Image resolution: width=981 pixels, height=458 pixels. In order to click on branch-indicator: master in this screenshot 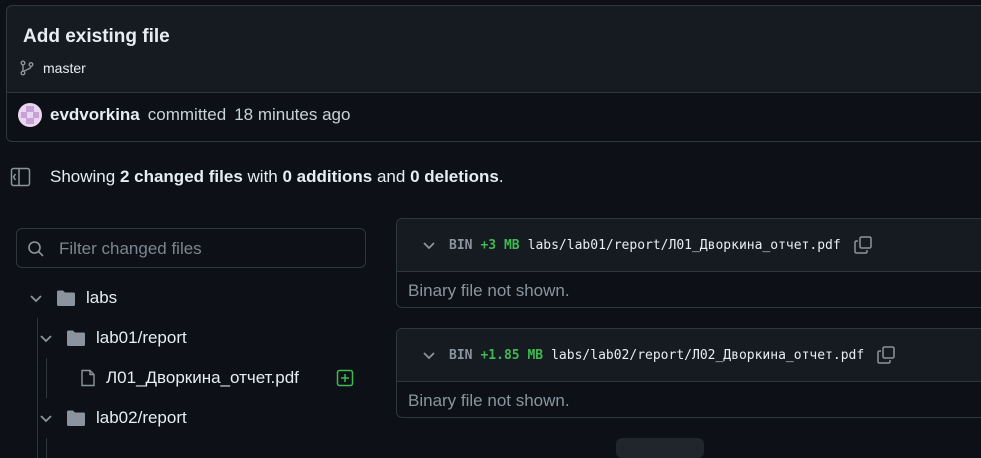, I will do `click(52, 68)`.